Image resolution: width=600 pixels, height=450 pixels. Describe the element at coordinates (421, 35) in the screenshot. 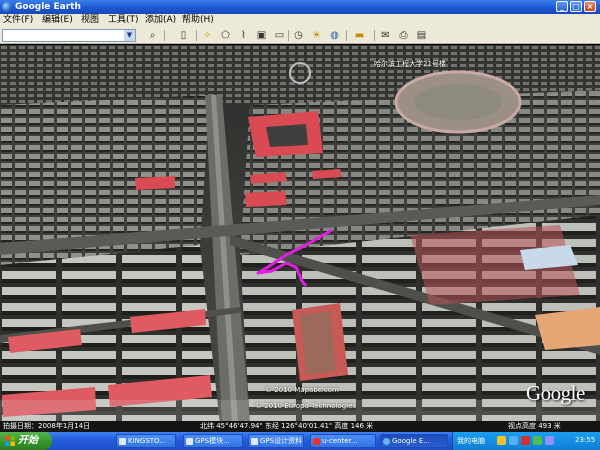

I see `view-in-google-maps-icon: ▤` at that location.